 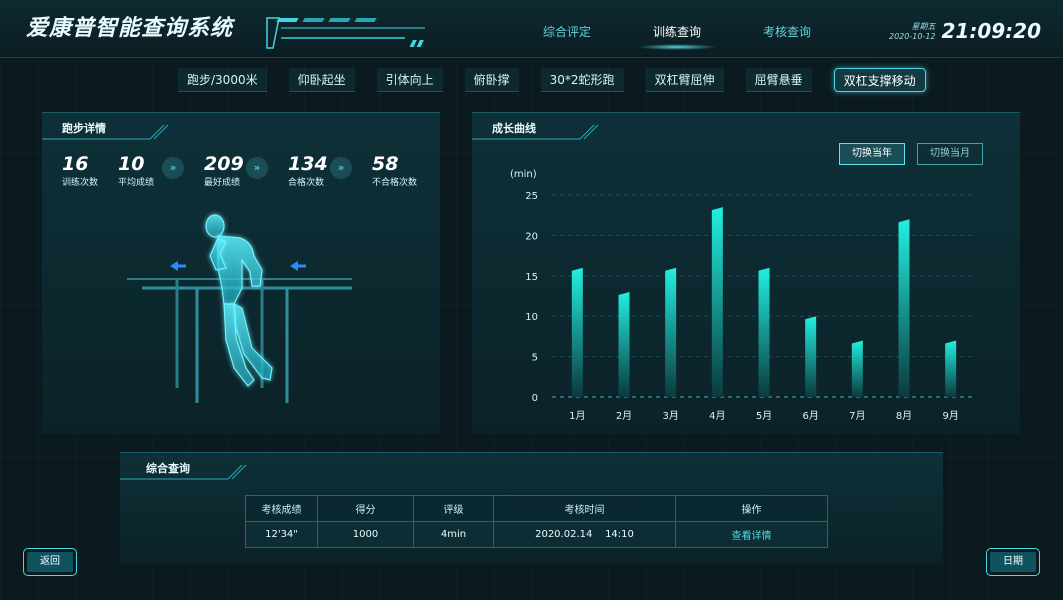 I want to click on view-details-link: 查看详情, so click(x=752, y=536).